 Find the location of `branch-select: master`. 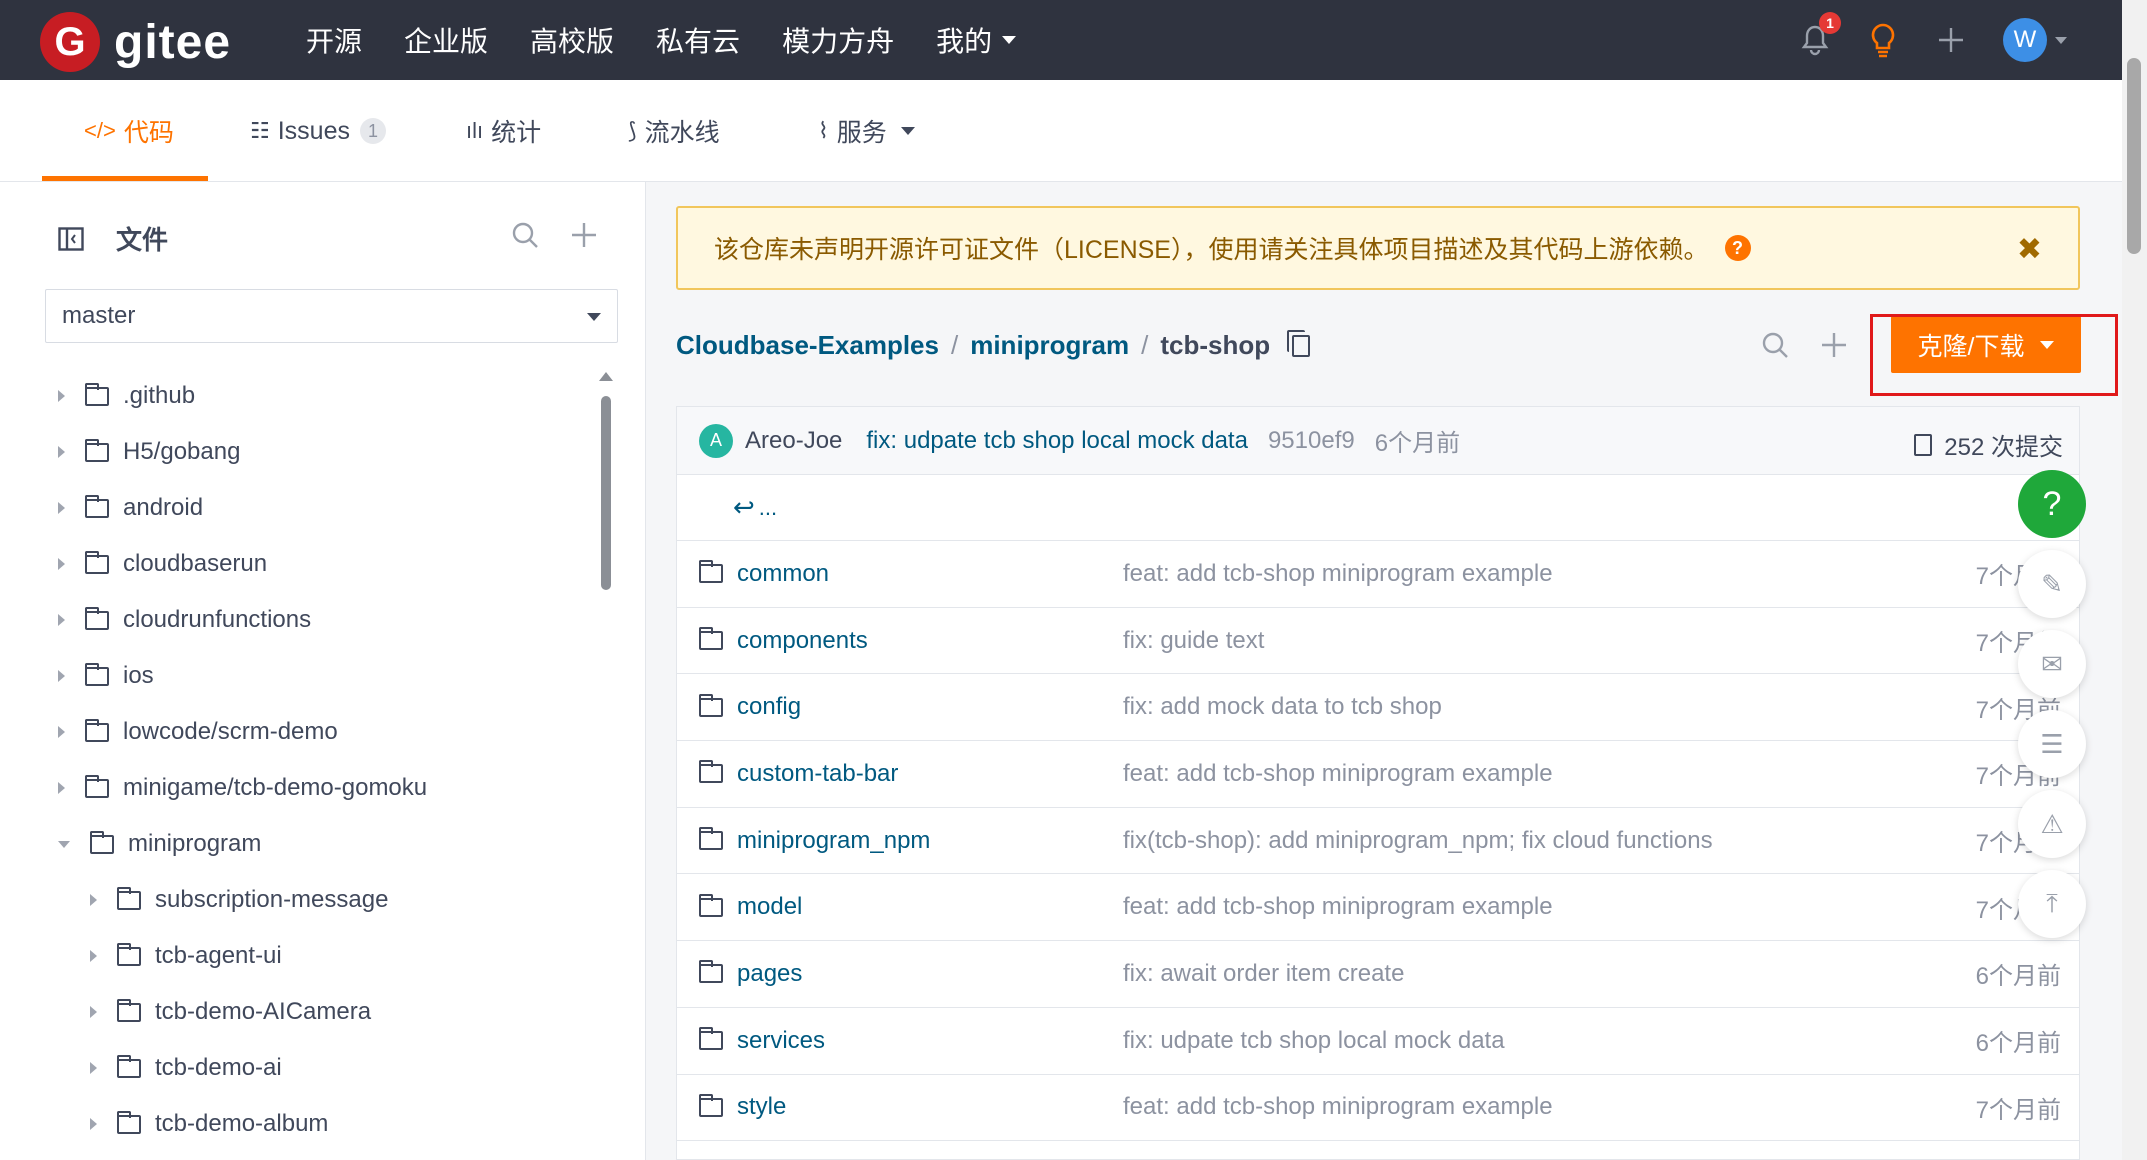

branch-select: master is located at coordinates (331, 316).